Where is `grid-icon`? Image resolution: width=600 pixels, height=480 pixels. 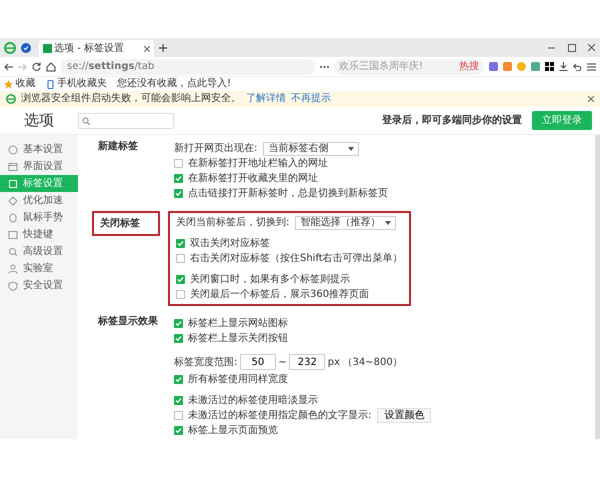 grid-icon is located at coordinates (549, 66).